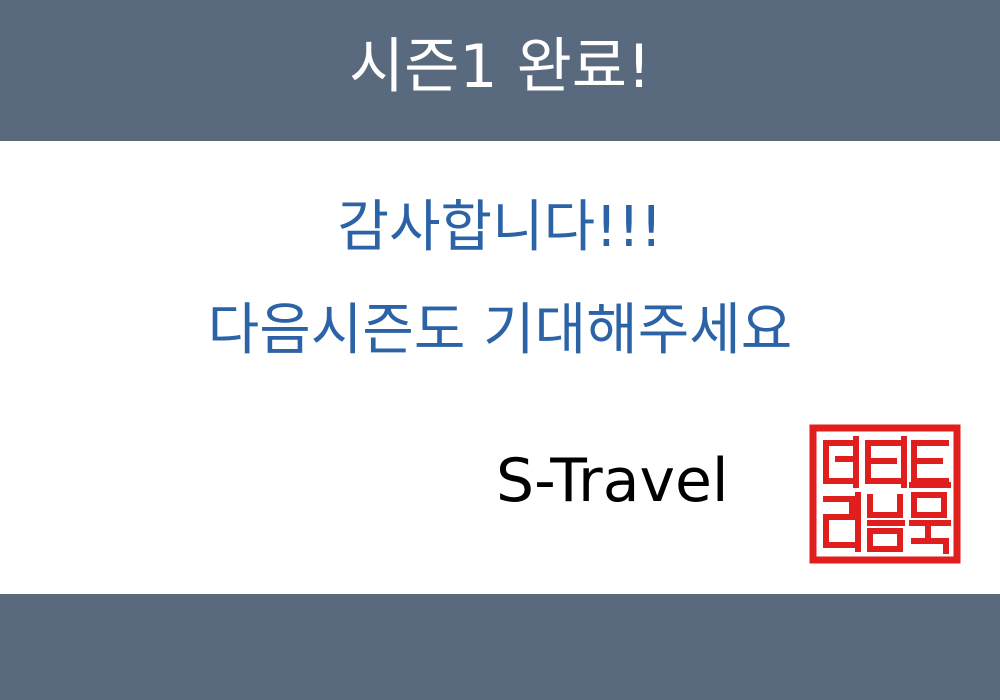 This screenshot has height=700, width=1000. What do you see at coordinates (885, 494) in the screenshot?
I see `seal-stamp-icon` at bounding box center [885, 494].